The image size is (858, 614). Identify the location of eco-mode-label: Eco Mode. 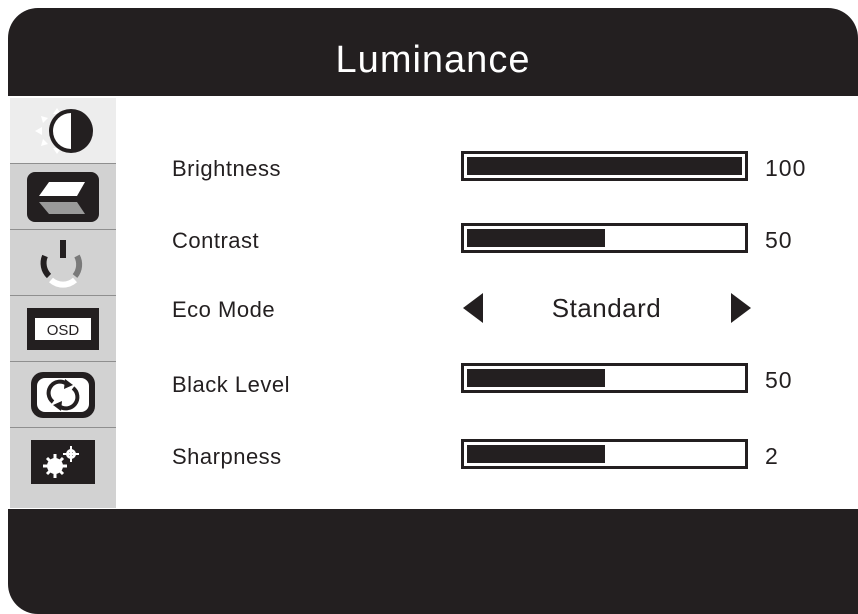
(224, 309).